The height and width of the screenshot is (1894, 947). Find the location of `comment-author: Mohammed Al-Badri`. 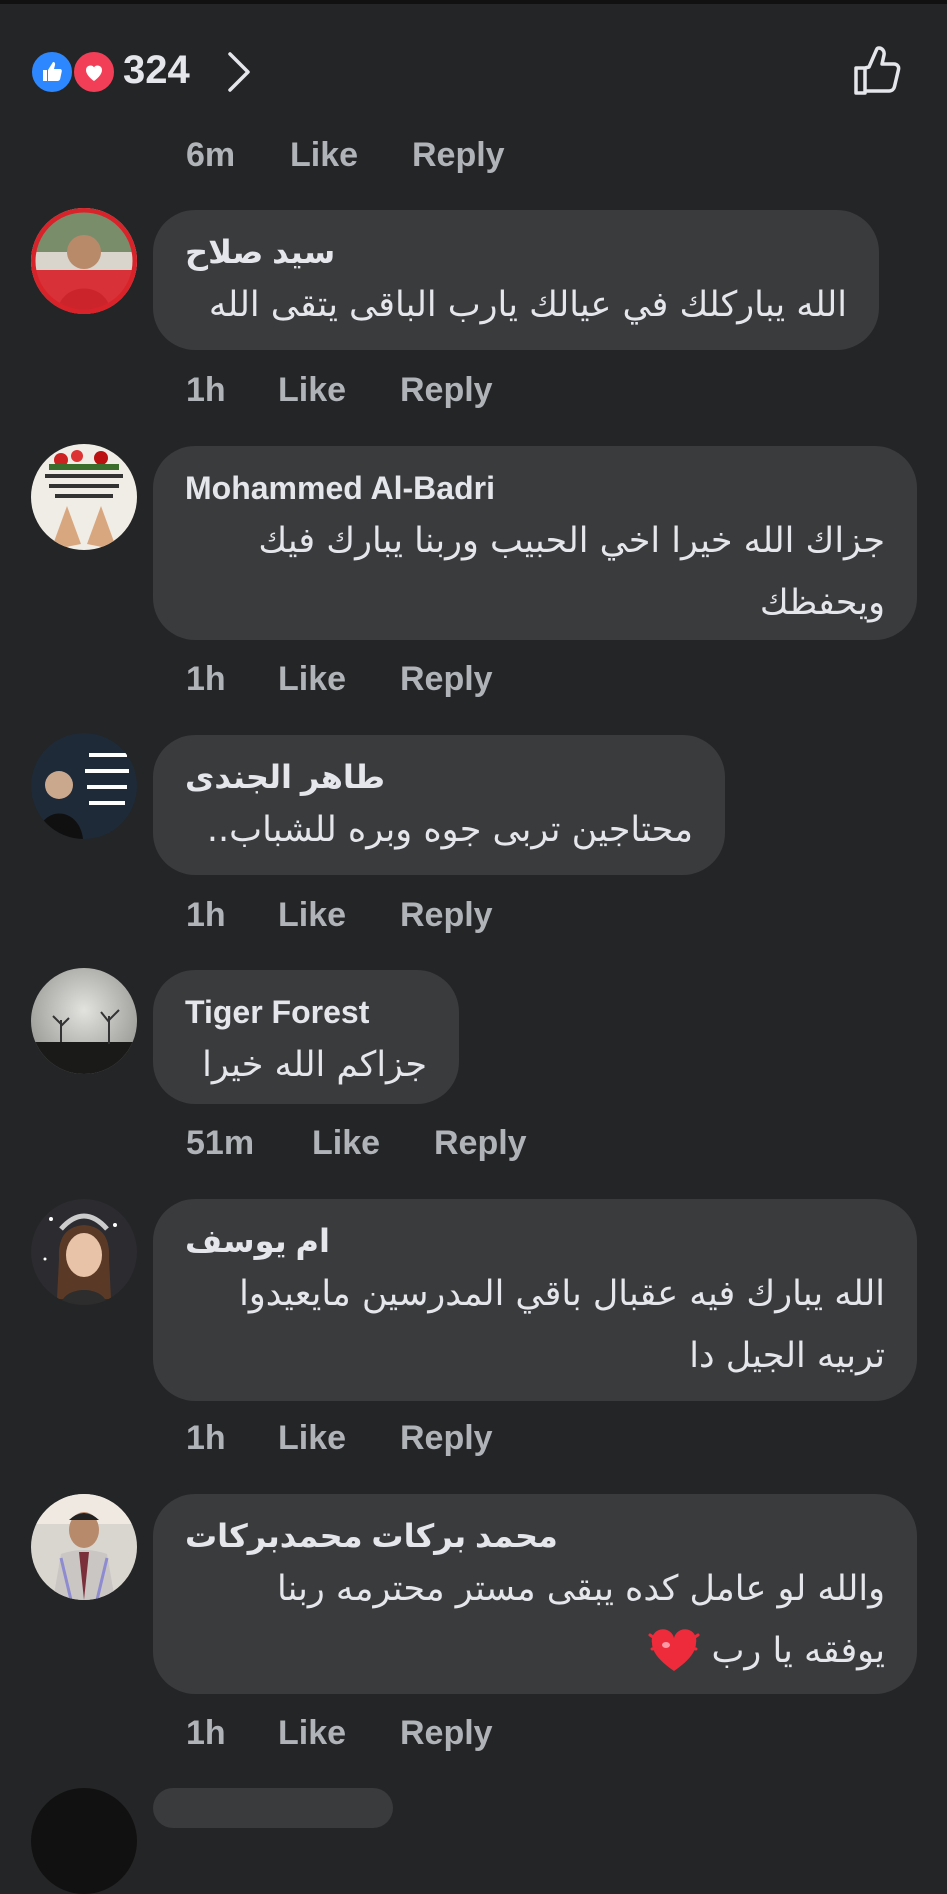

comment-author: Mohammed Al-Badri is located at coordinates (535, 488).